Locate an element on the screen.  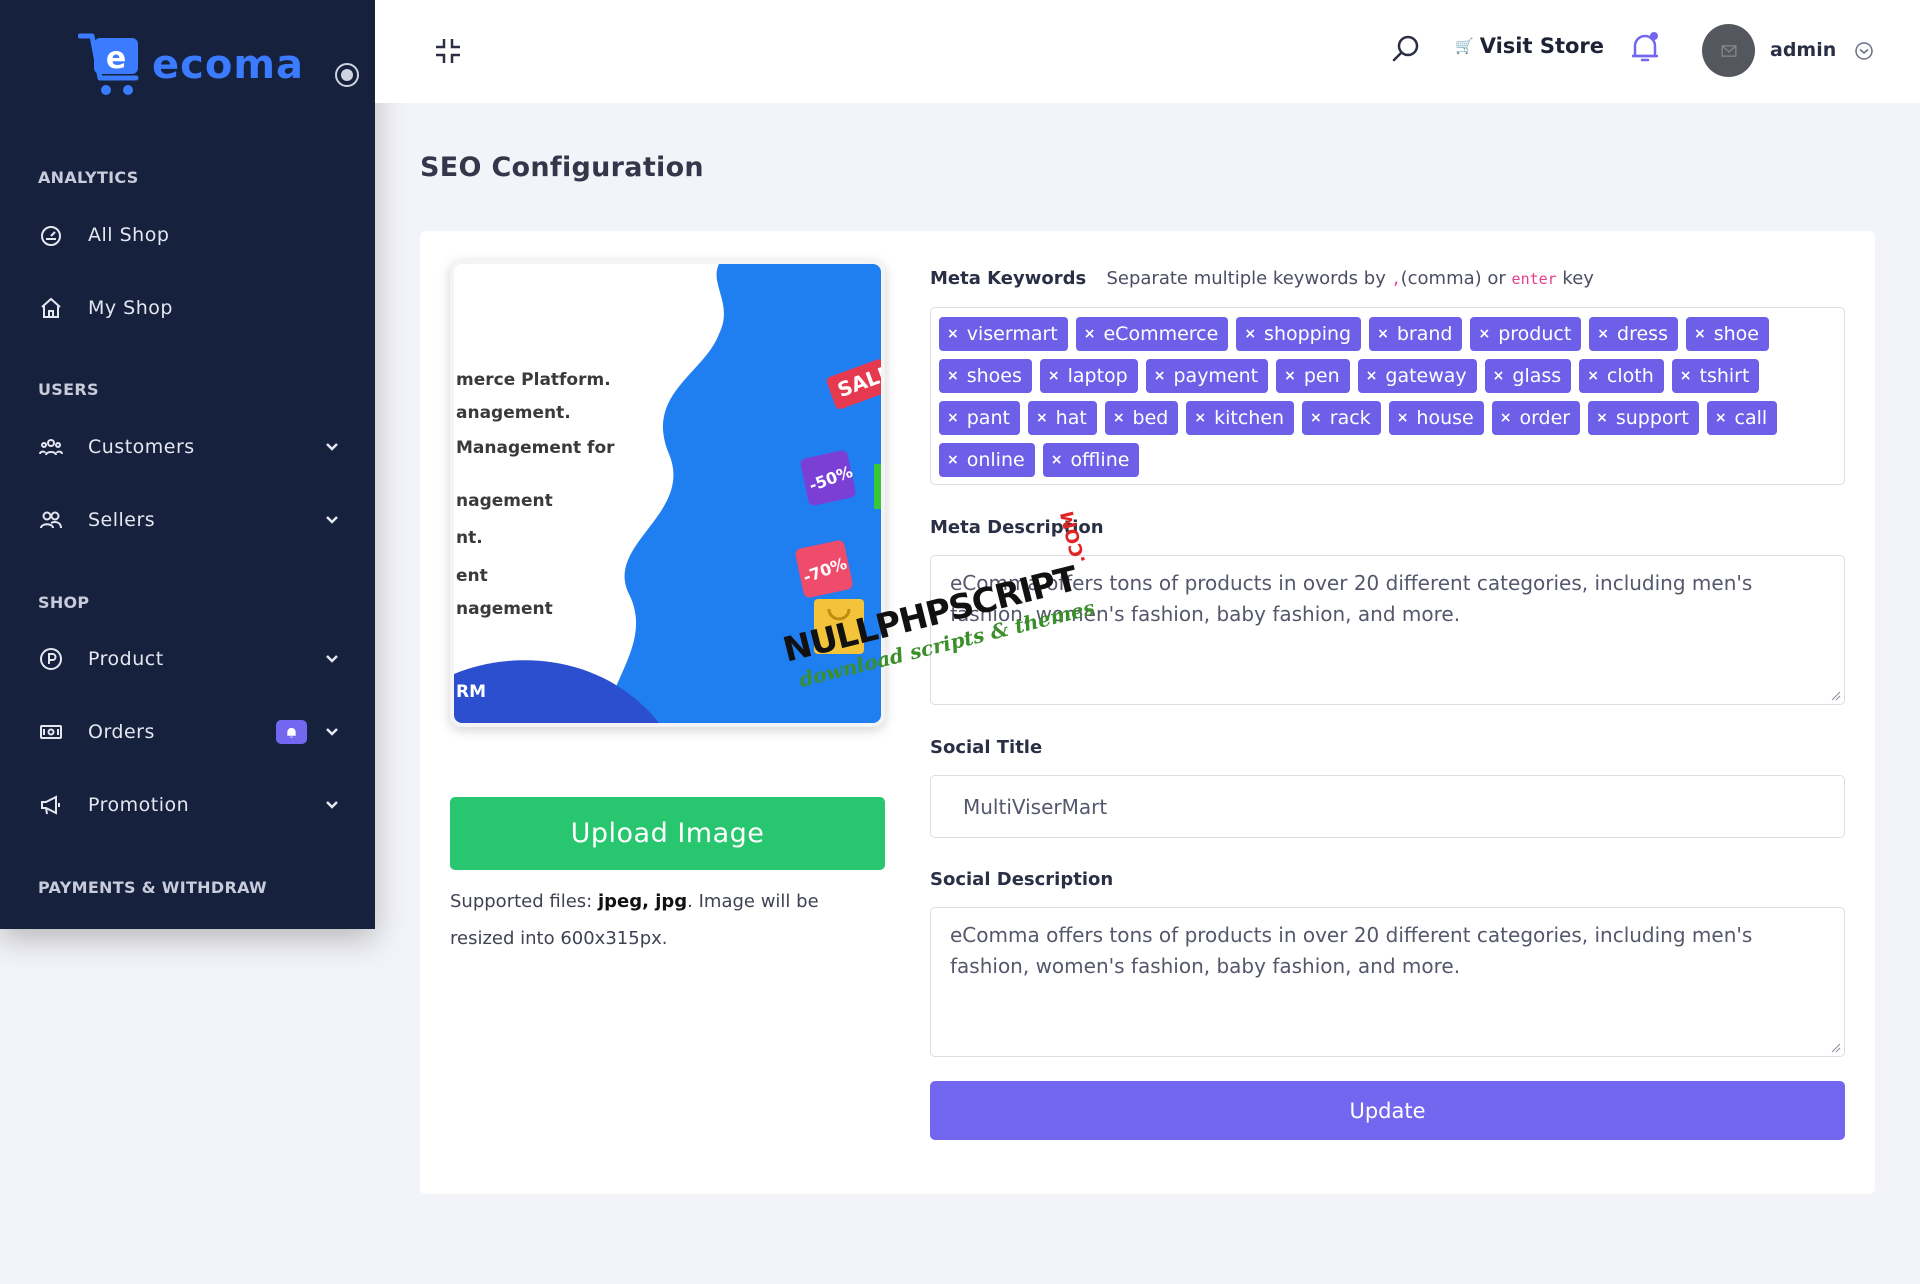
keyword-tag-label: glass is located at coordinates (1537, 376).